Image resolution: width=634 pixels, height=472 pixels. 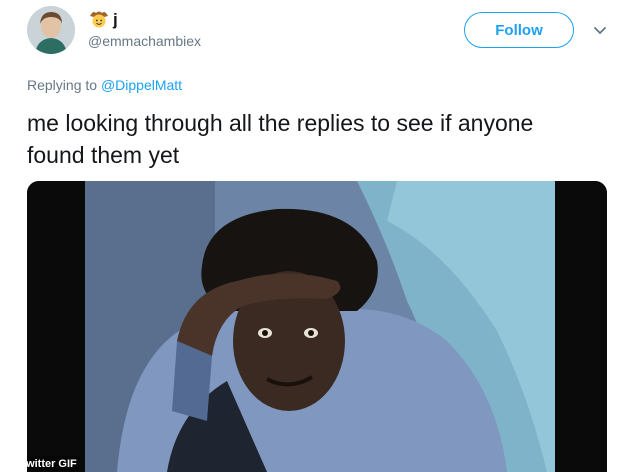 I want to click on avatar, so click(x=51, y=30).